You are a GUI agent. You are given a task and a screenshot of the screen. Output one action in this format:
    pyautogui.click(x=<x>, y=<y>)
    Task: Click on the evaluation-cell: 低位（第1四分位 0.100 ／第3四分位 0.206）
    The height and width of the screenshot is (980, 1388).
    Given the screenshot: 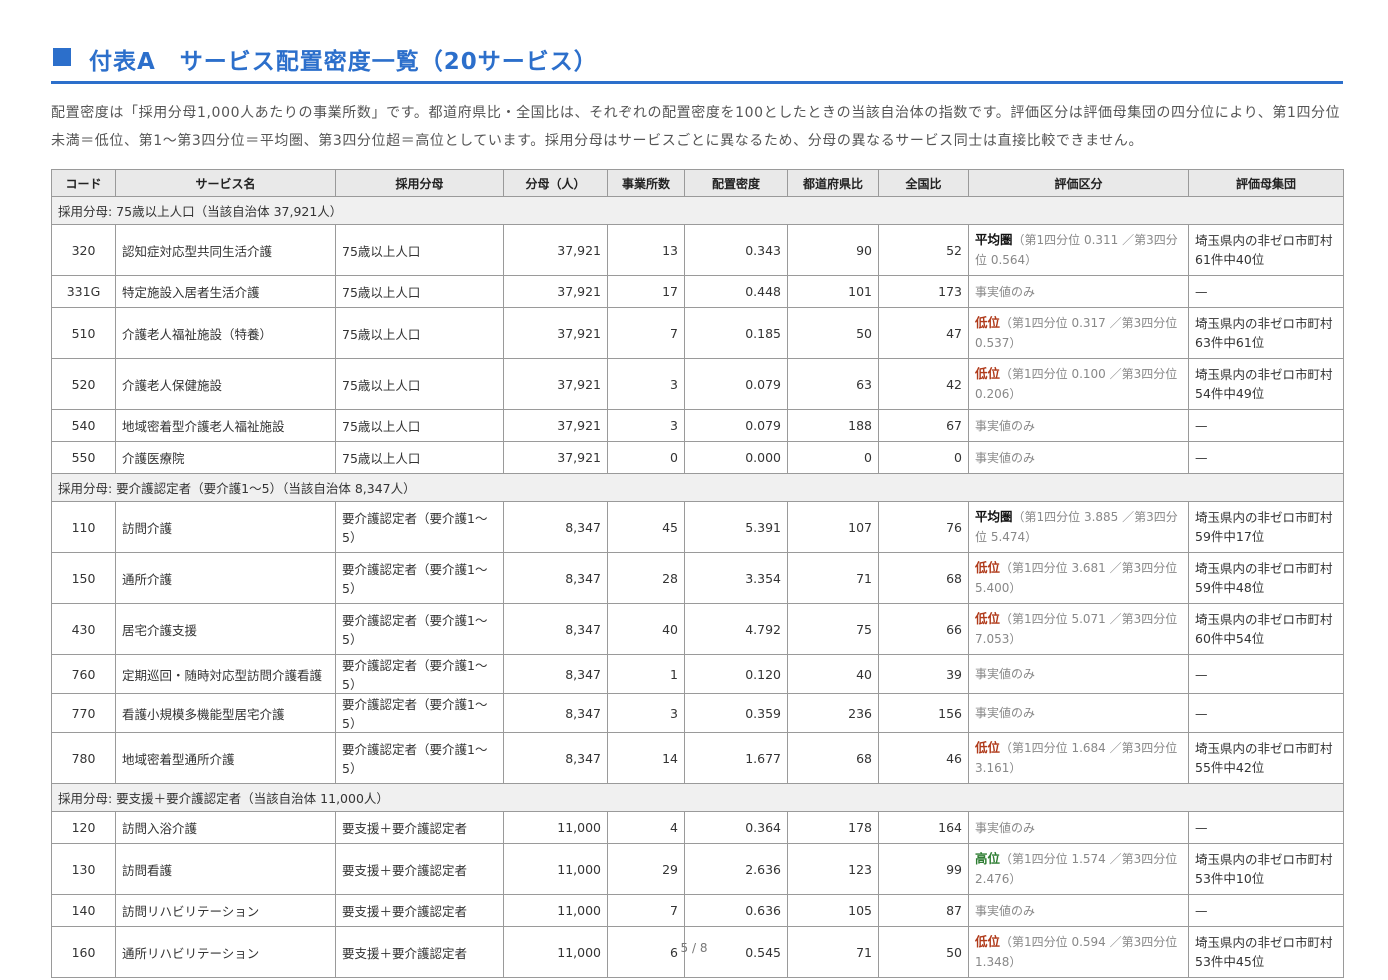 What is the action you would take?
    pyautogui.click(x=1078, y=384)
    